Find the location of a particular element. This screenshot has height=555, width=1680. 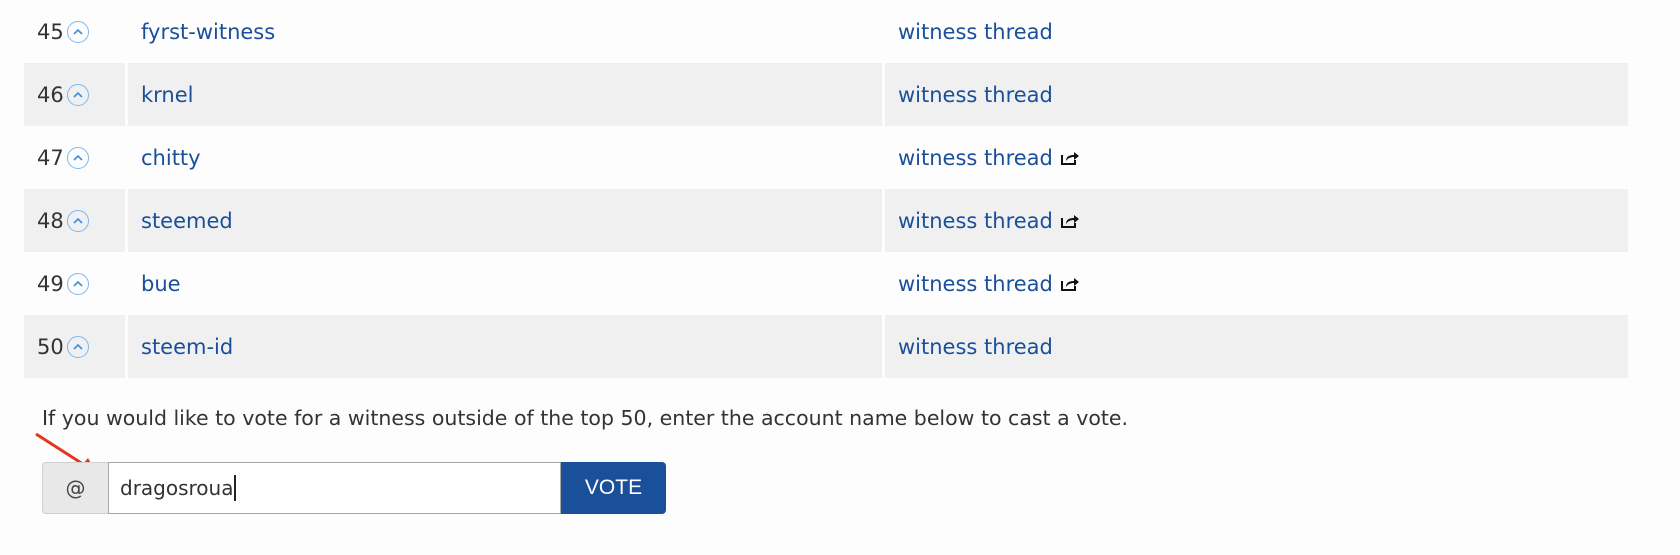

vote-form: @ dragosroua VOTE is located at coordinates (354, 488).